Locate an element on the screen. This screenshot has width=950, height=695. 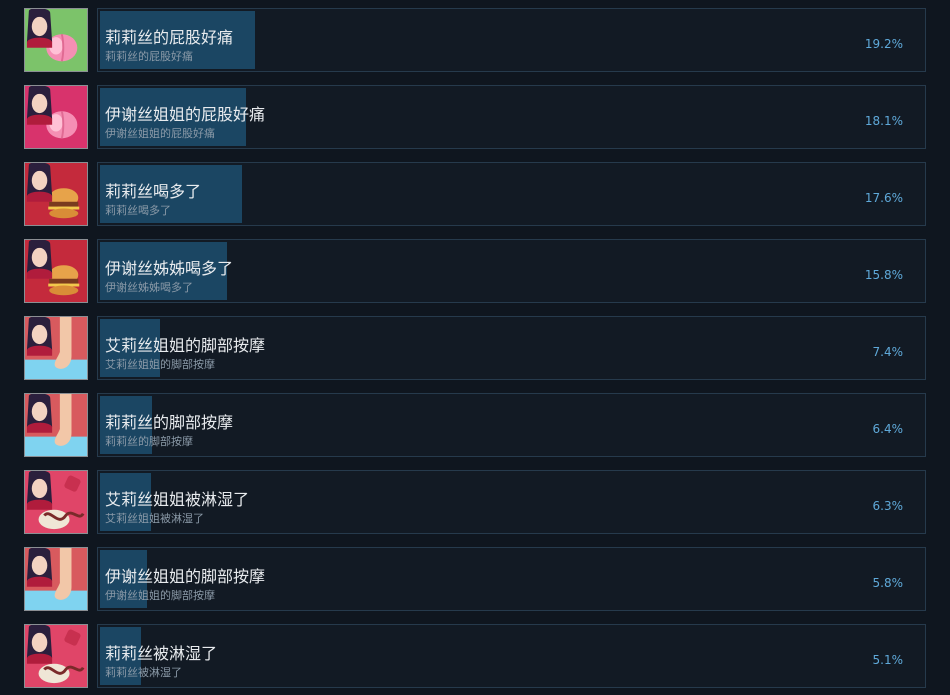
achievement-panel: 莉莉丝的屁股好痛 莉莉丝的屁股好痛 19.2% is located at coordinates (511, 40).